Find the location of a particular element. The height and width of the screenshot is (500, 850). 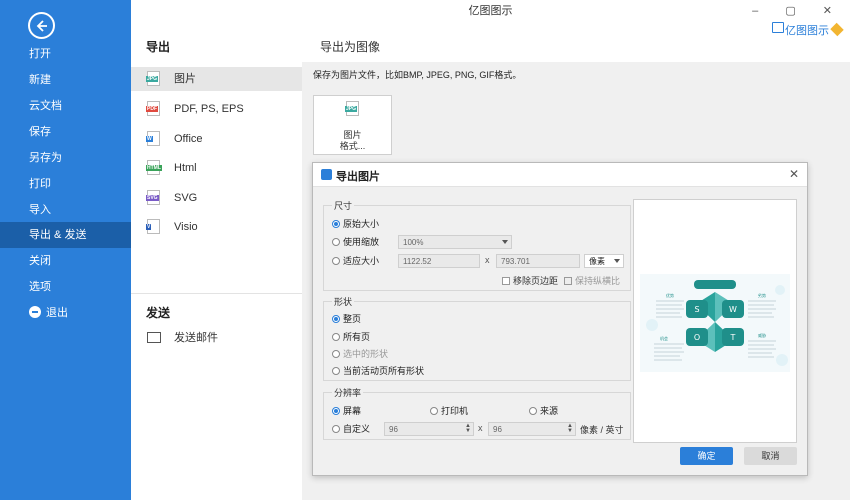

shape-group-label: 形状 is located at coordinates (343, 301).